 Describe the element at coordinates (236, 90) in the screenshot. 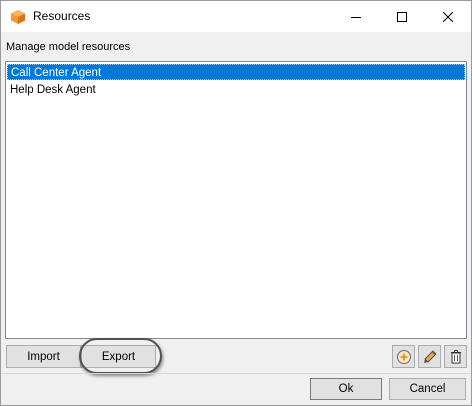

I see `list-item: Help Desk Agent` at that location.